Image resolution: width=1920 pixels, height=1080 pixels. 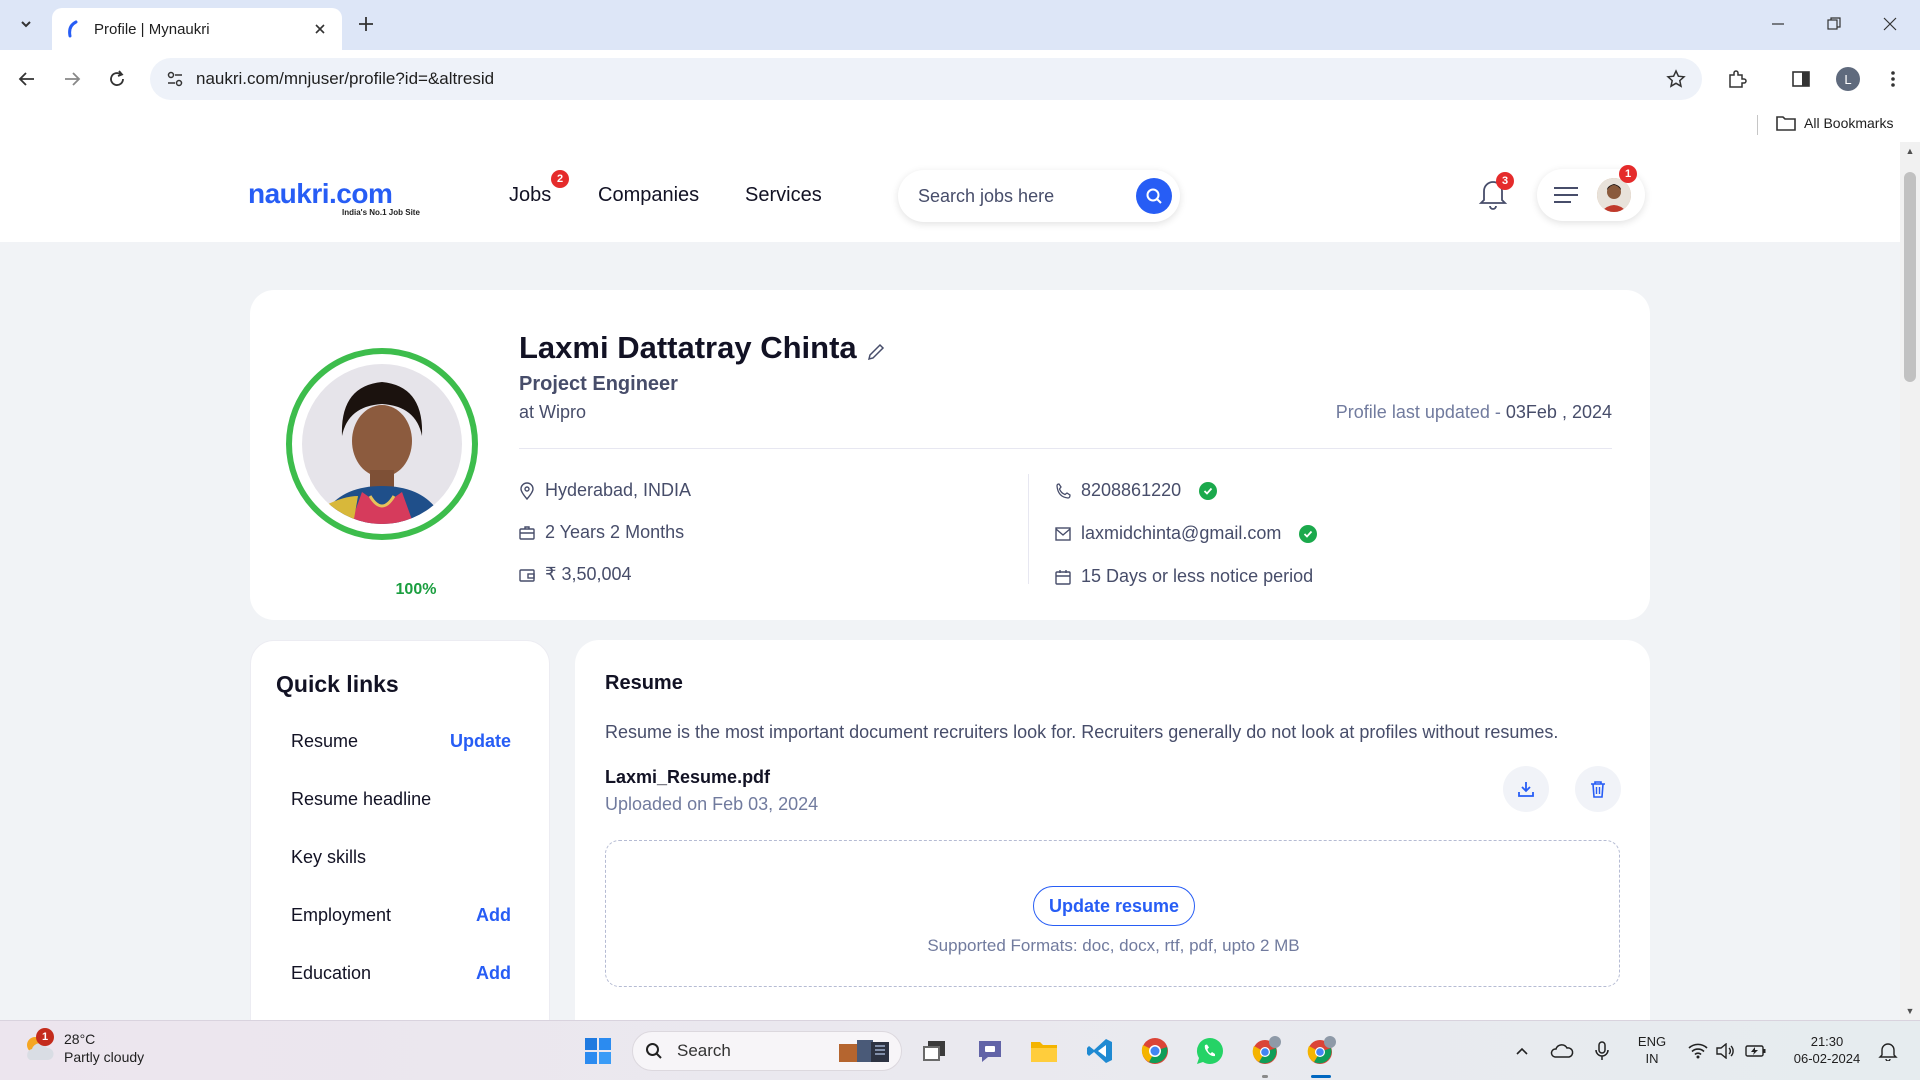 I want to click on resume-file-name: Laxmi_Resume.pdf, so click(x=688, y=777).